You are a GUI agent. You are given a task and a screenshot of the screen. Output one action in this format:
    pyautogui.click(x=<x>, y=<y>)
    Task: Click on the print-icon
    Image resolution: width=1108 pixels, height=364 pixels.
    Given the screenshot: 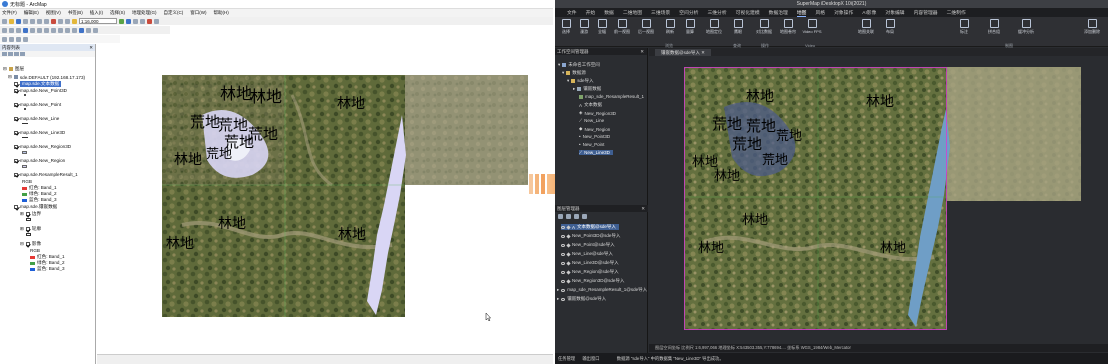 What is the action you would take?
    pyautogui.click(x=25, y=21)
    